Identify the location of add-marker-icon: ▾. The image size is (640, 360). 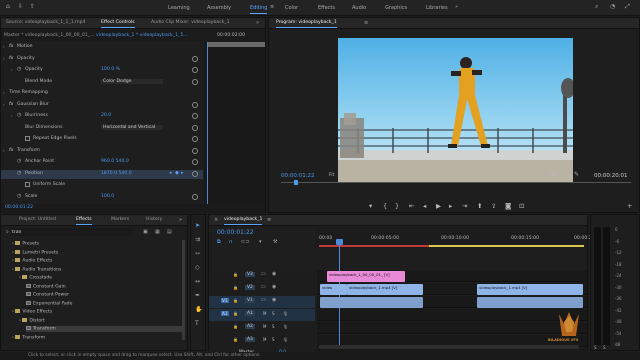
(370, 206).